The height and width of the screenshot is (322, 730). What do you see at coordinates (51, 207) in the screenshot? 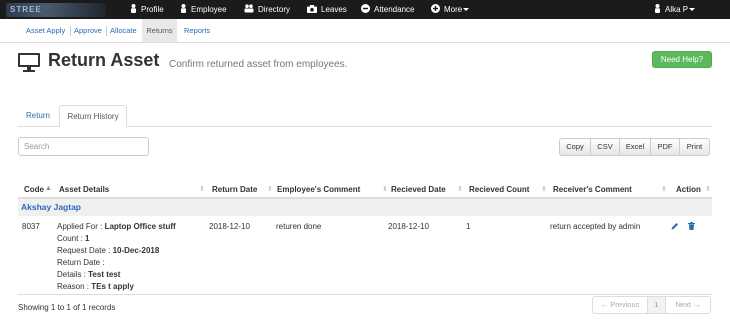
I see `group-employee-name: Akshay Jagtap` at bounding box center [51, 207].